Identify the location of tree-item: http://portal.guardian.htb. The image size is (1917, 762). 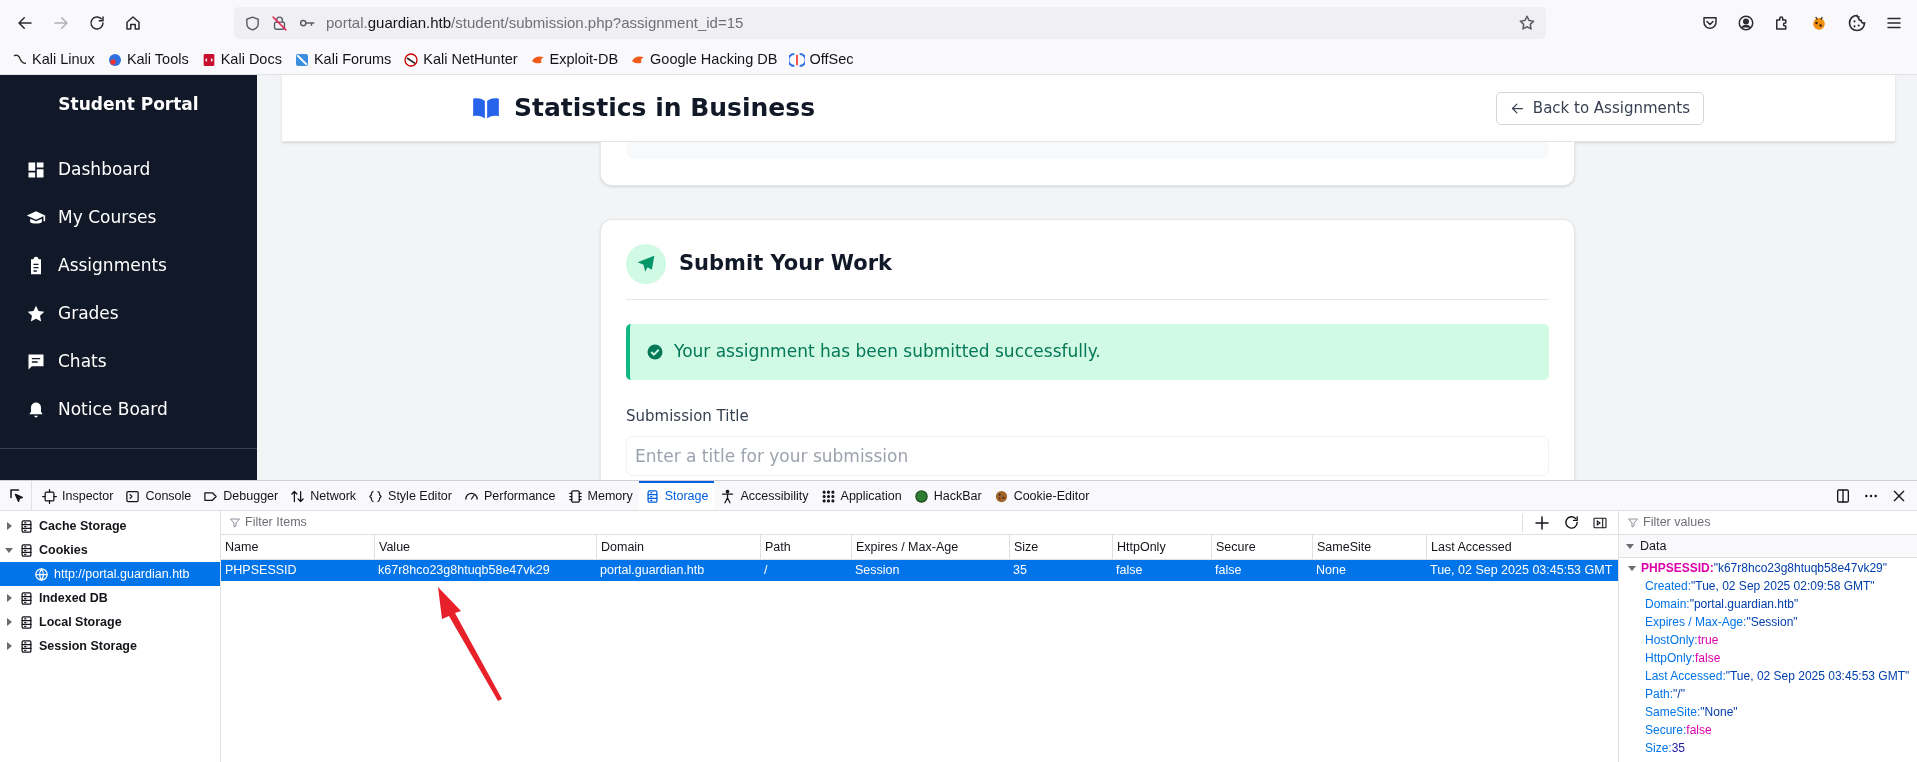
(110, 574).